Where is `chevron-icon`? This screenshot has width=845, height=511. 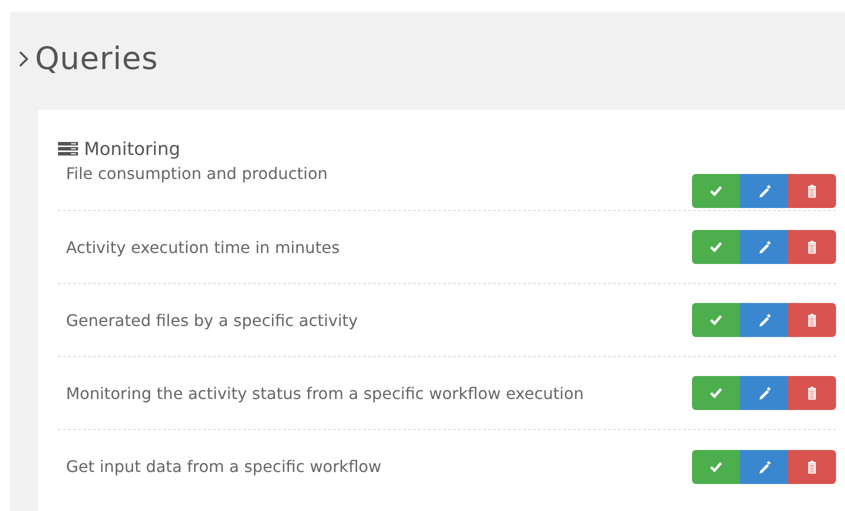
chevron-icon is located at coordinates (23, 59).